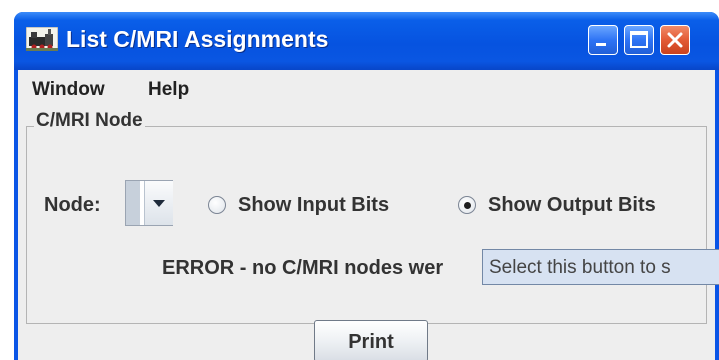  I want to click on radio-selected-icon, so click(467, 205).